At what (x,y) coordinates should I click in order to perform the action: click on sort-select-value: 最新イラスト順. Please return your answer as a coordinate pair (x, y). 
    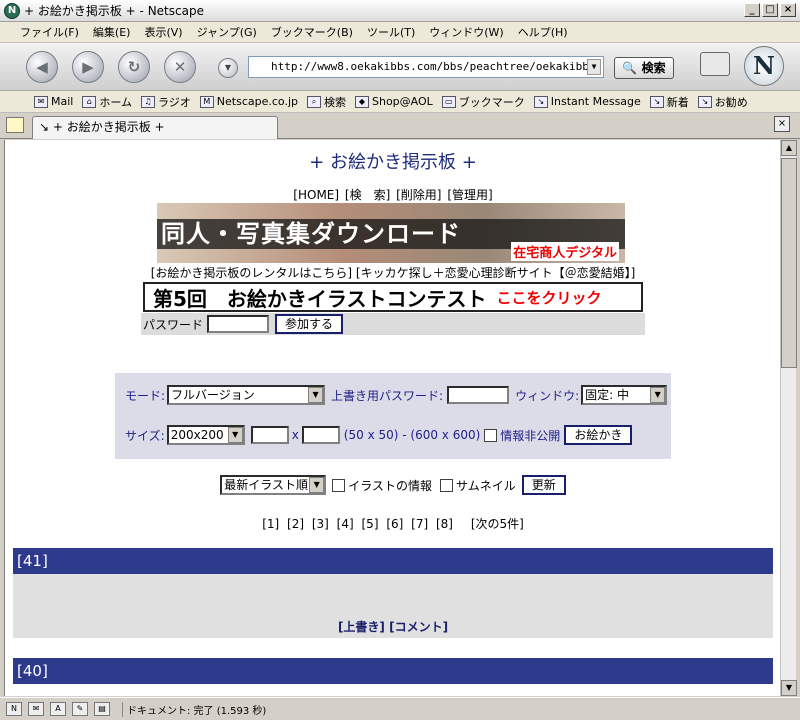
    Looking at the image, I should click on (266, 485).